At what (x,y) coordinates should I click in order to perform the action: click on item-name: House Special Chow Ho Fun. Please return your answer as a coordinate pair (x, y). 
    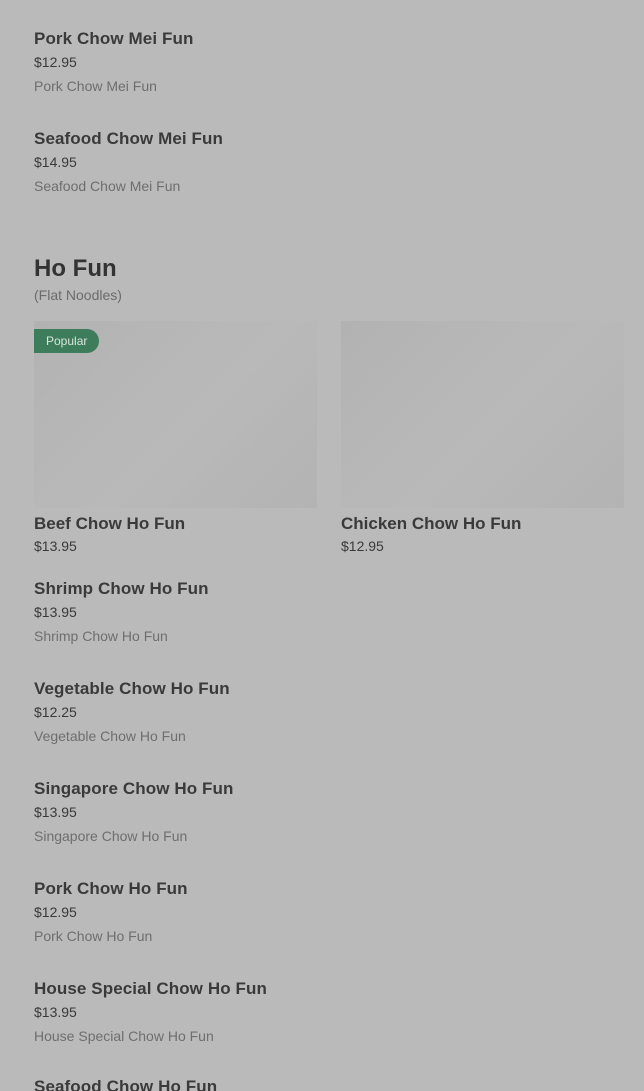
    Looking at the image, I should click on (150, 988).